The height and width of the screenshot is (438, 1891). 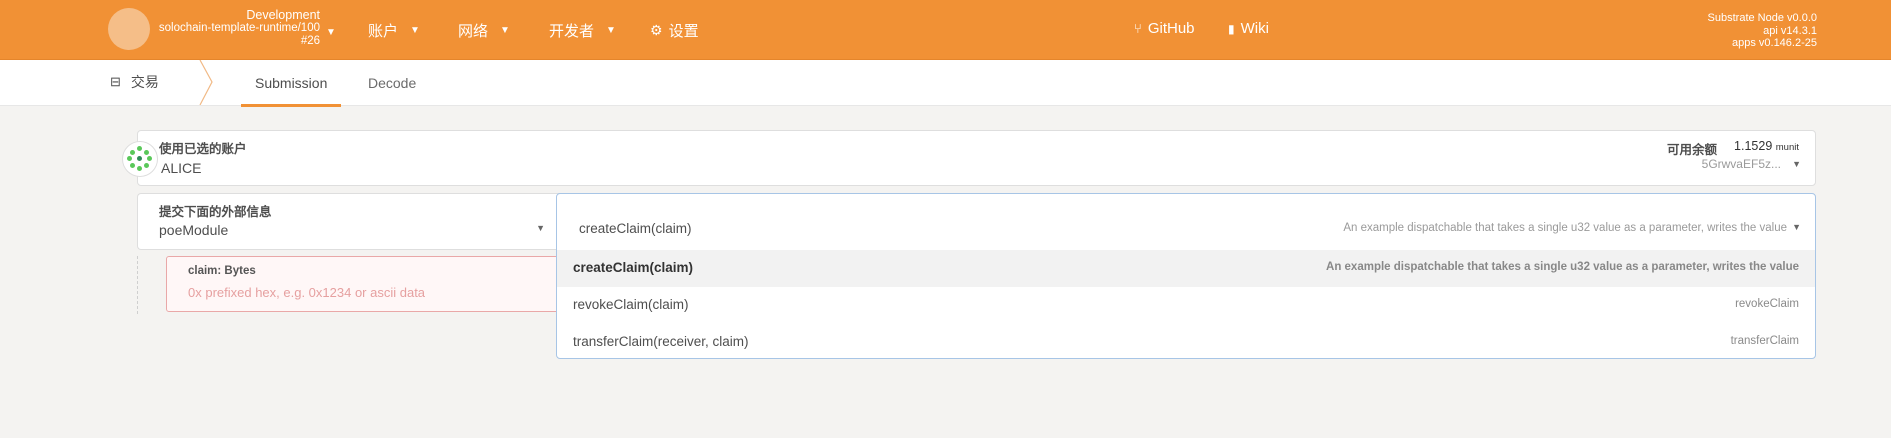 What do you see at coordinates (181, 168) in the screenshot?
I see `account-name: ALICE` at bounding box center [181, 168].